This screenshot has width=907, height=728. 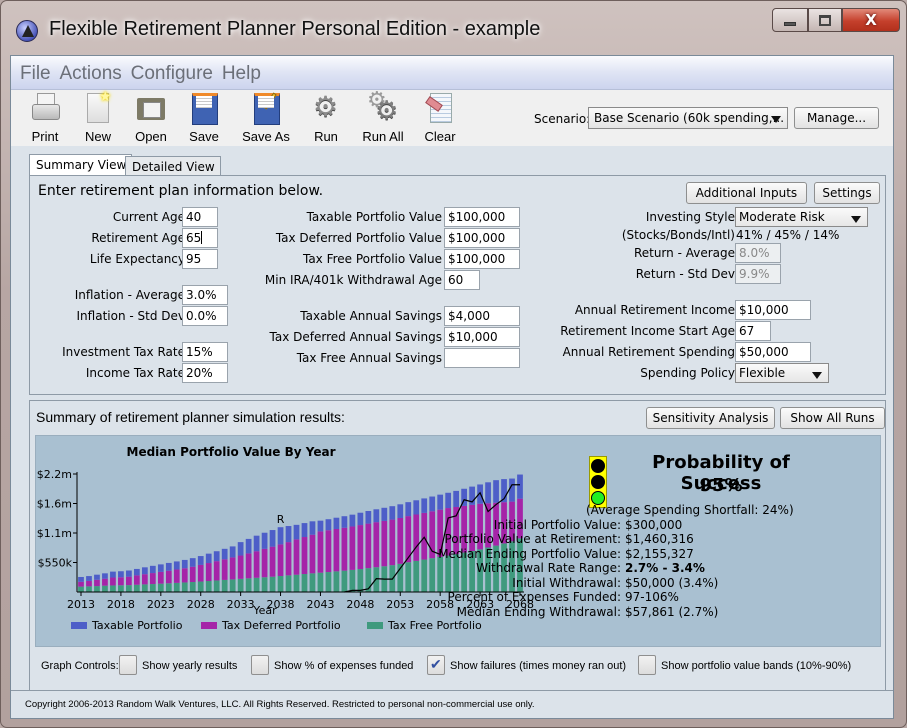 What do you see at coordinates (344, 549) in the screenshot?
I see `bar-tax-deferred-portfolio-2046` at bounding box center [344, 549].